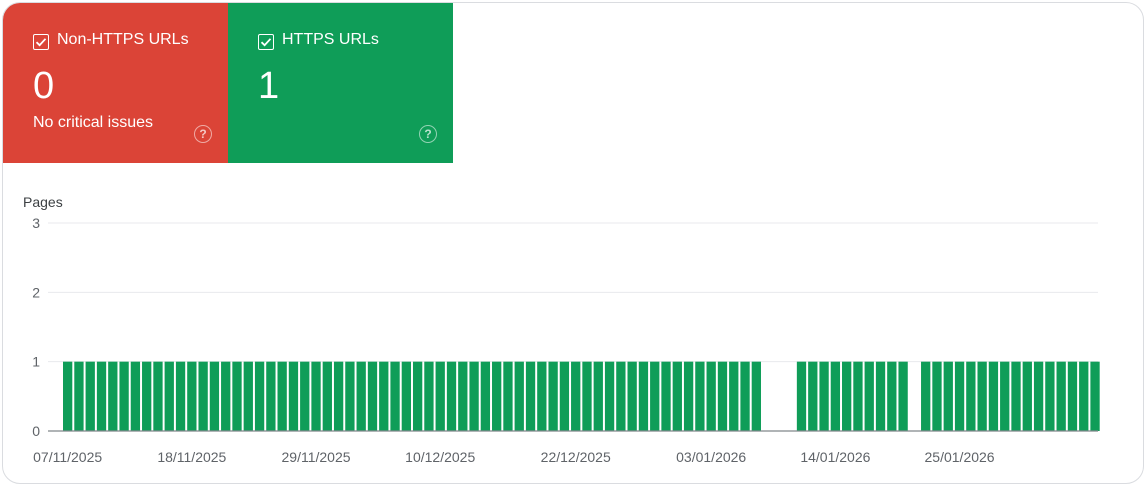  I want to click on y-tick-label: 0, so click(36, 431).